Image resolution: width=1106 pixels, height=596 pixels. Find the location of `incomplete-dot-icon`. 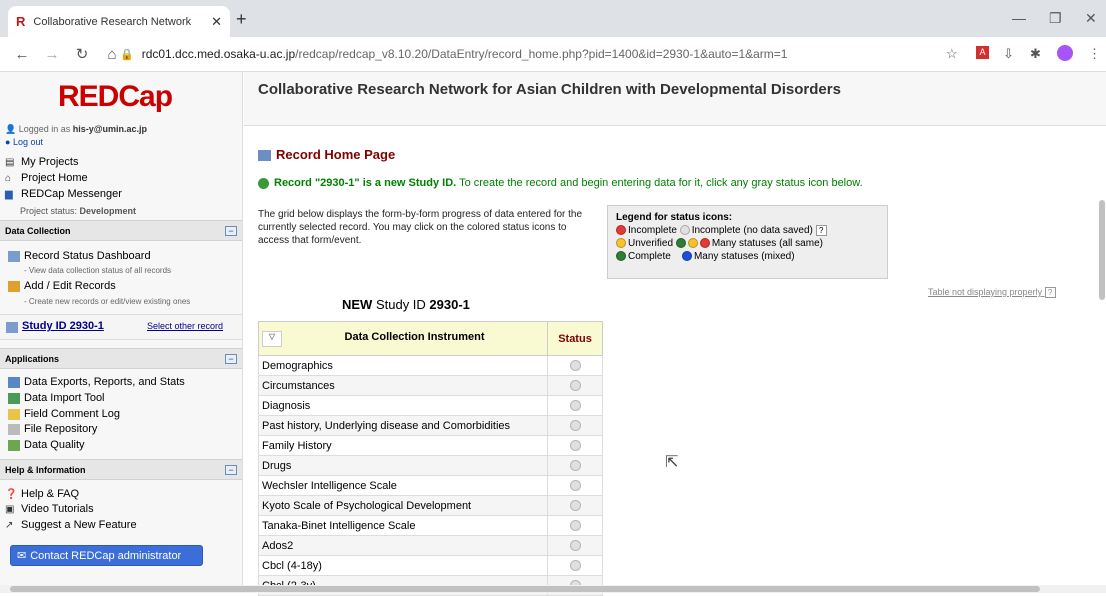

incomplete-dot-icon is located at coordinates (621, 230).